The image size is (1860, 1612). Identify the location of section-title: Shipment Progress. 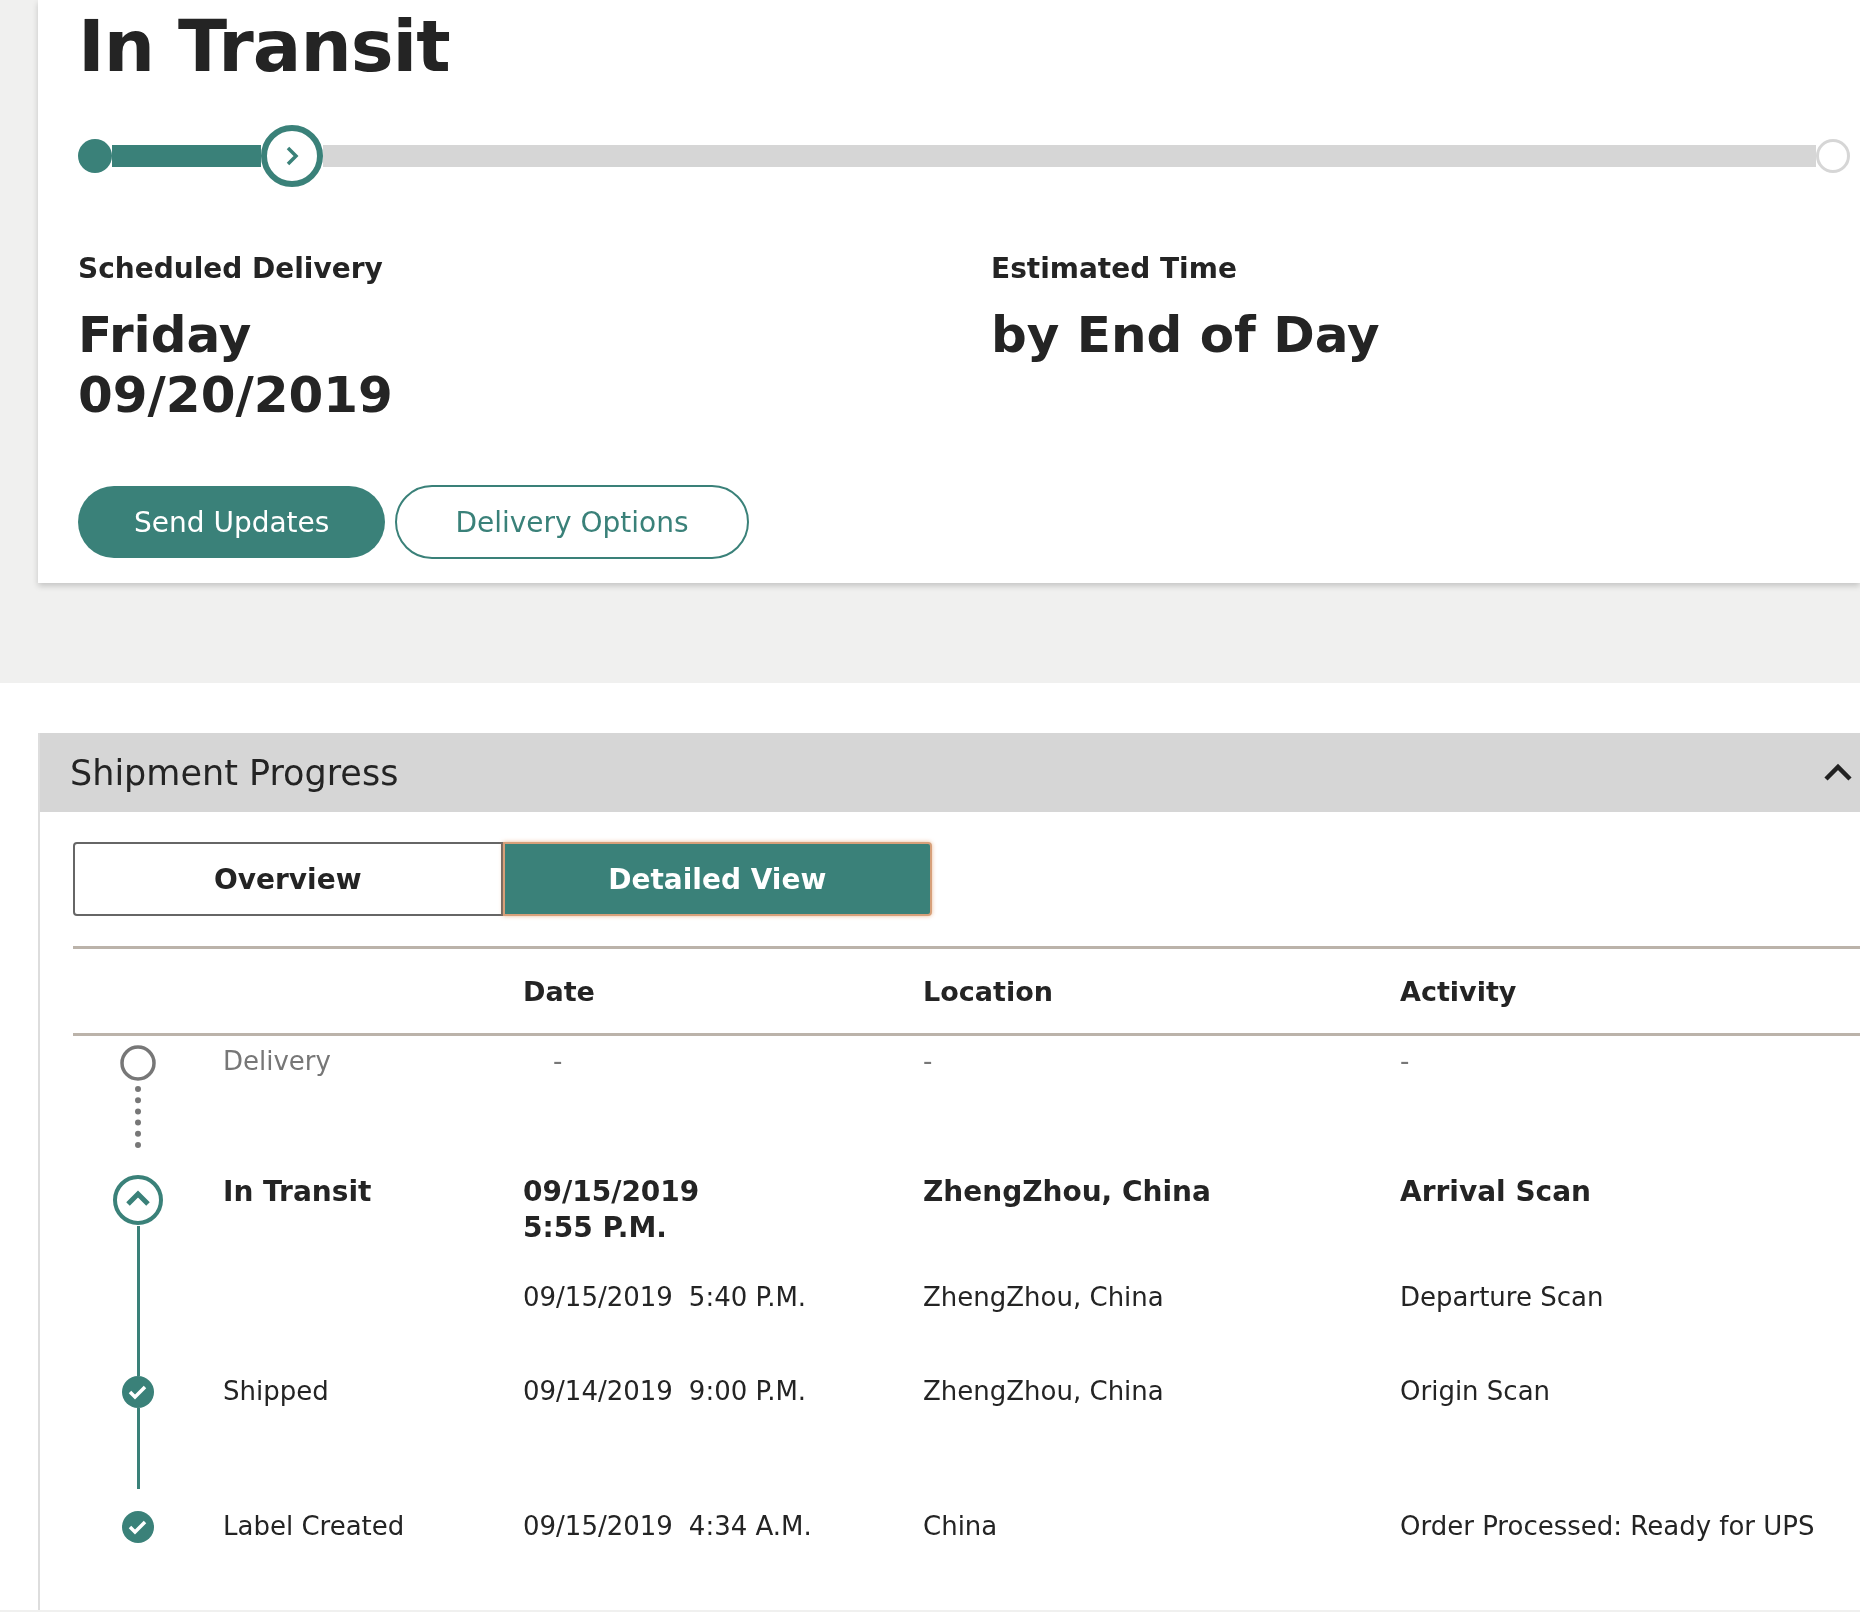
(234, 772).